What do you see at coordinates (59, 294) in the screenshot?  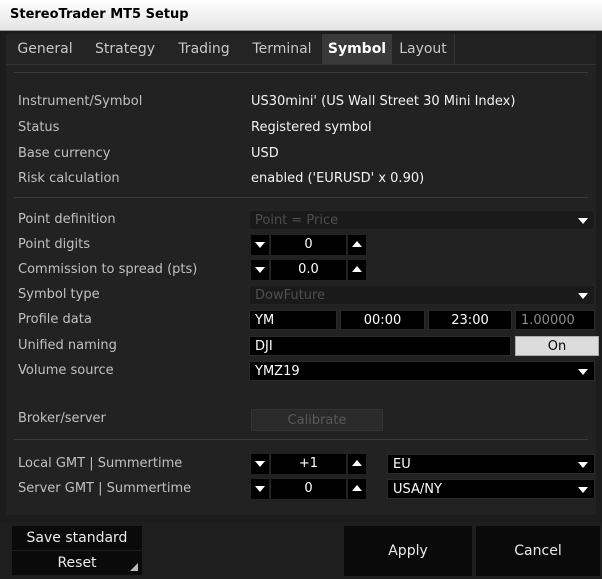 I see `symbol-type-label: Symbol type` at bounding box center [59, 294].